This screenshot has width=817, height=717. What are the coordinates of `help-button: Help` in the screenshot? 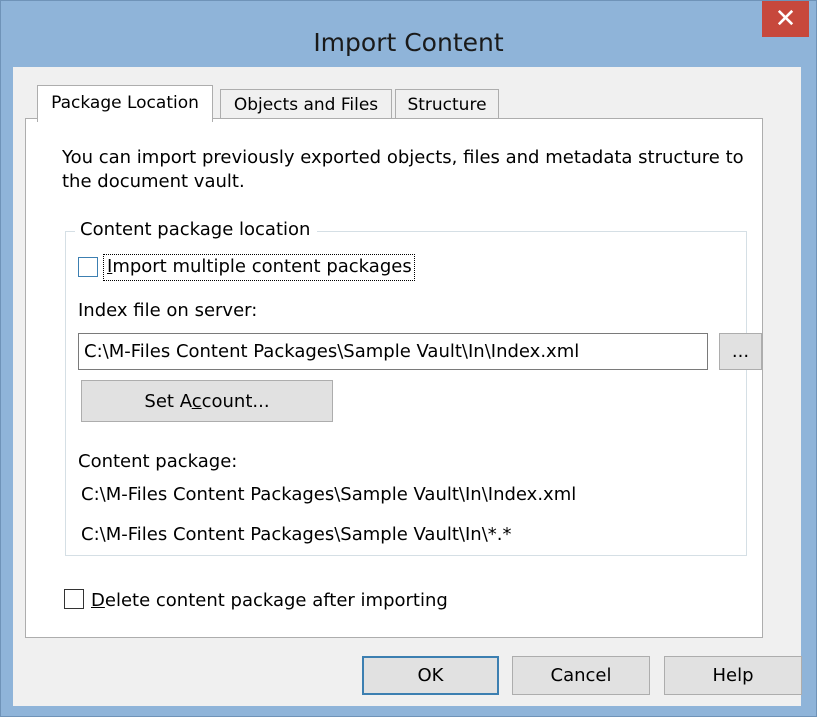 It's located at (733, 675).